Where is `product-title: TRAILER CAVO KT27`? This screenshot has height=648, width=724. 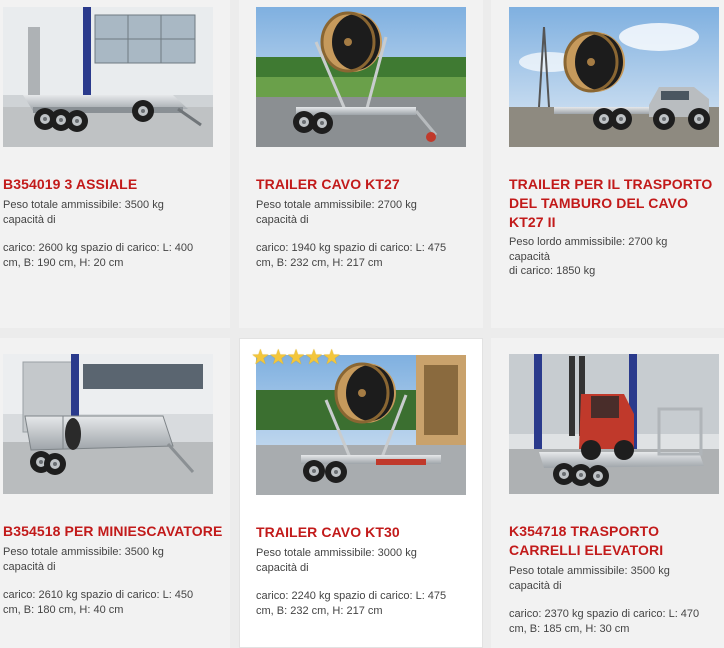
product-title: TRAILER CAVO KT27 is located at coordinates (366, 184).